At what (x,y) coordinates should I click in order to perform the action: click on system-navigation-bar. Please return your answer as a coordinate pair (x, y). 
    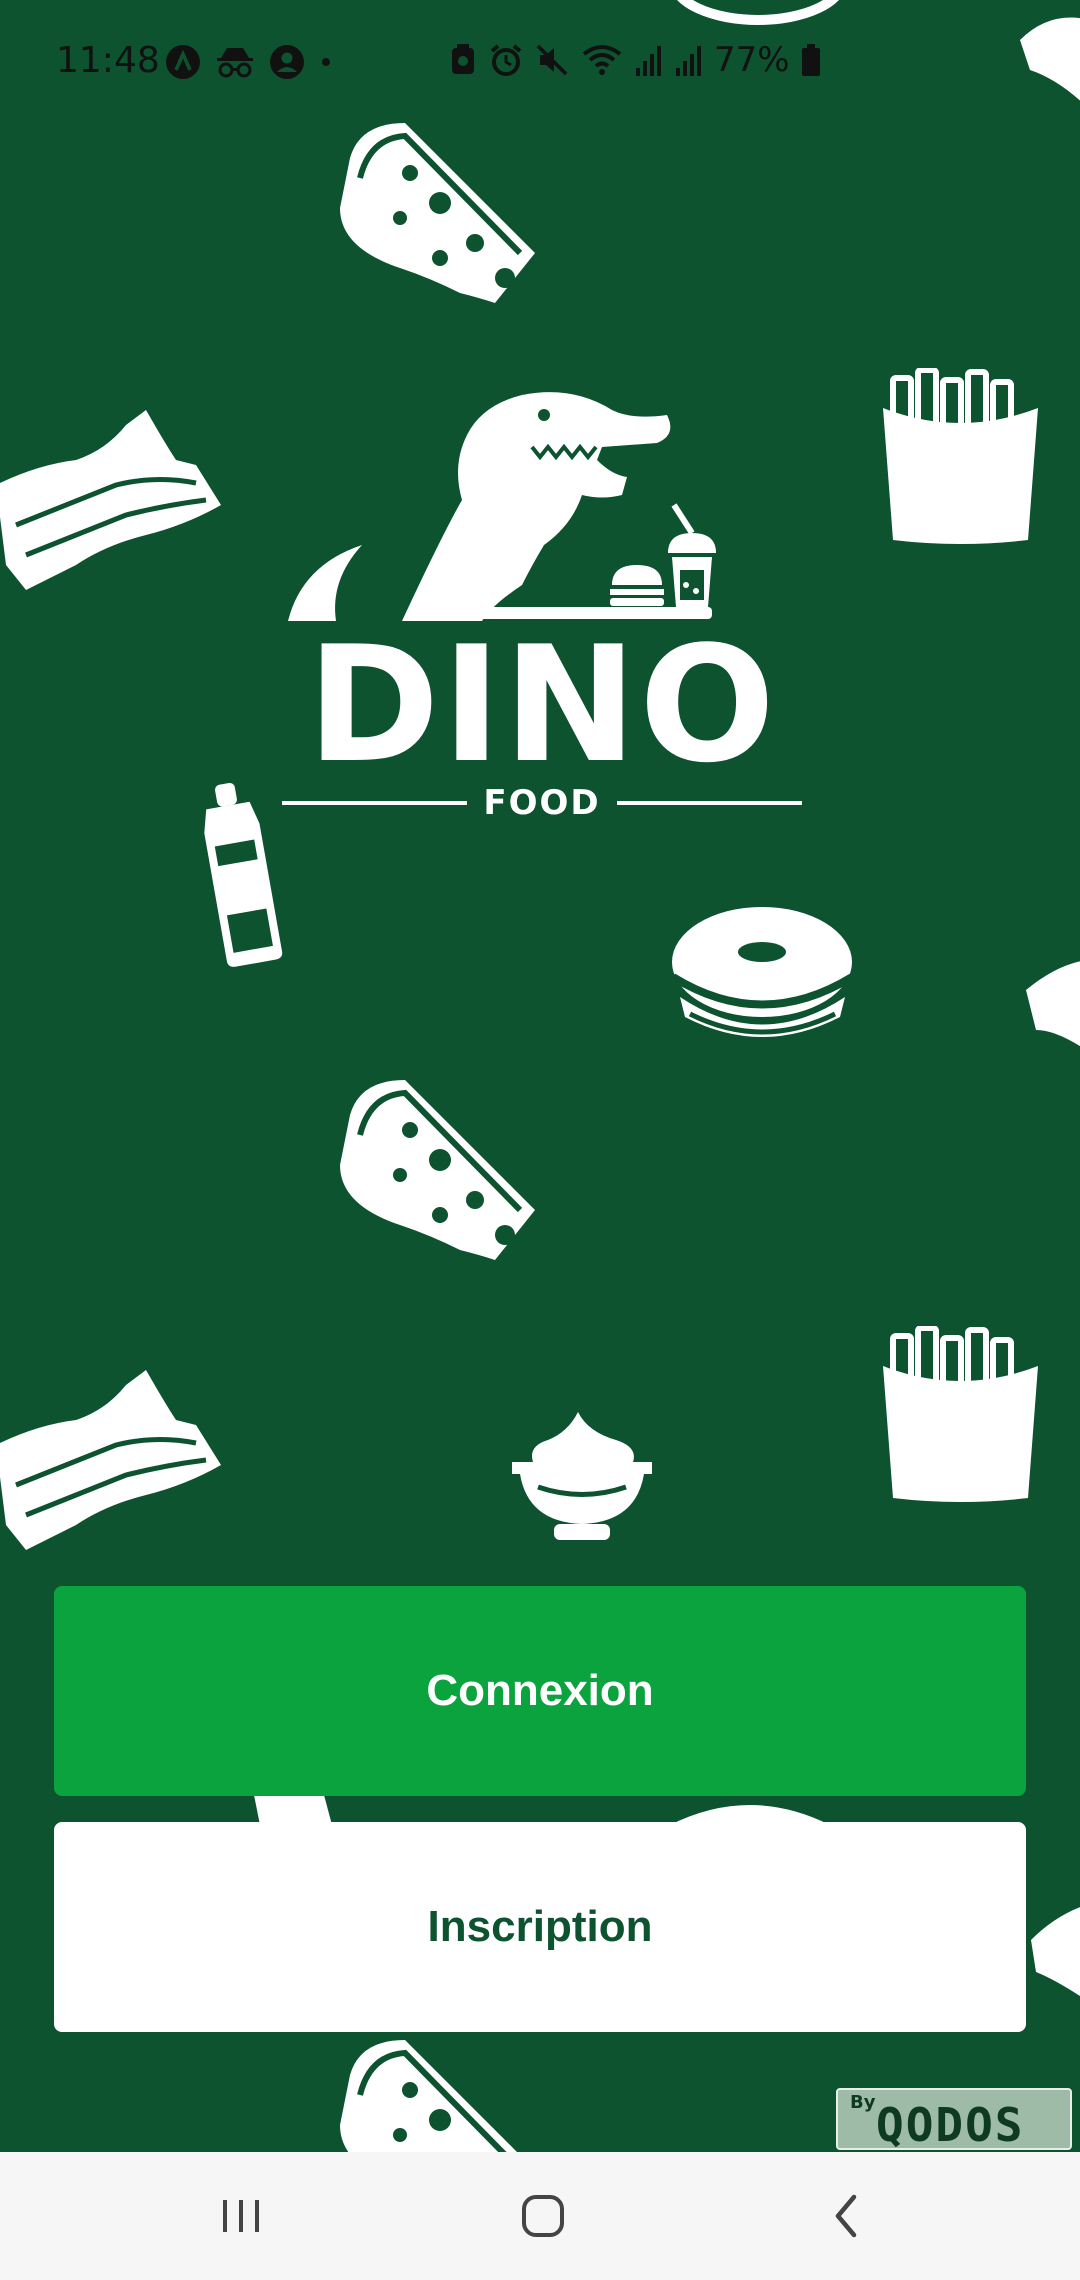
    Looking at the image, I should click on (540, 2216).